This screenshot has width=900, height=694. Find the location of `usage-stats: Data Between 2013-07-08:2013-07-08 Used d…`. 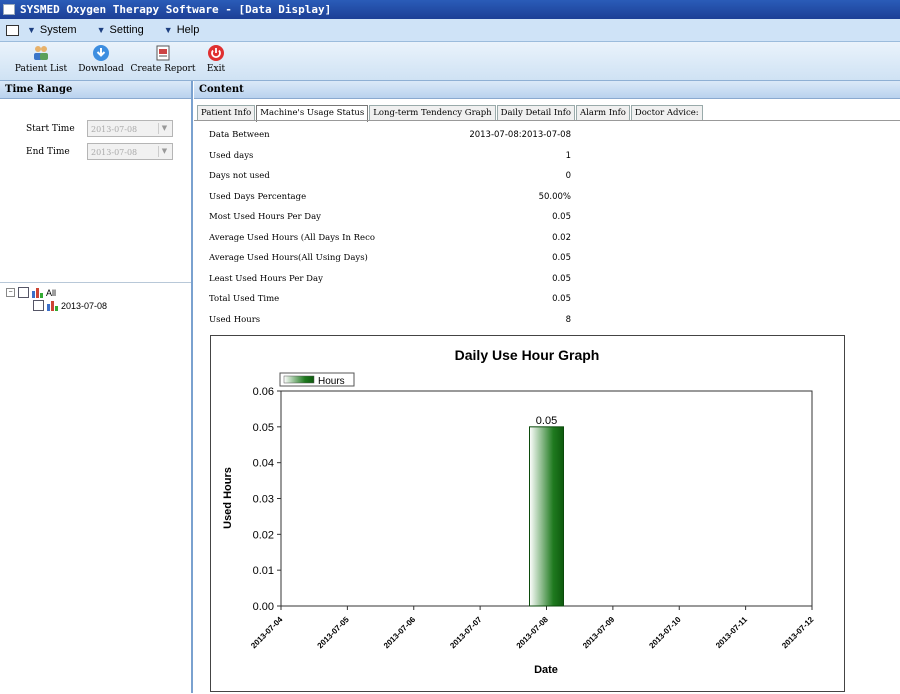

usage-stats: Data Between 2013-07-08:2013-07-08 Used d… is located at coordinates (390, 228).